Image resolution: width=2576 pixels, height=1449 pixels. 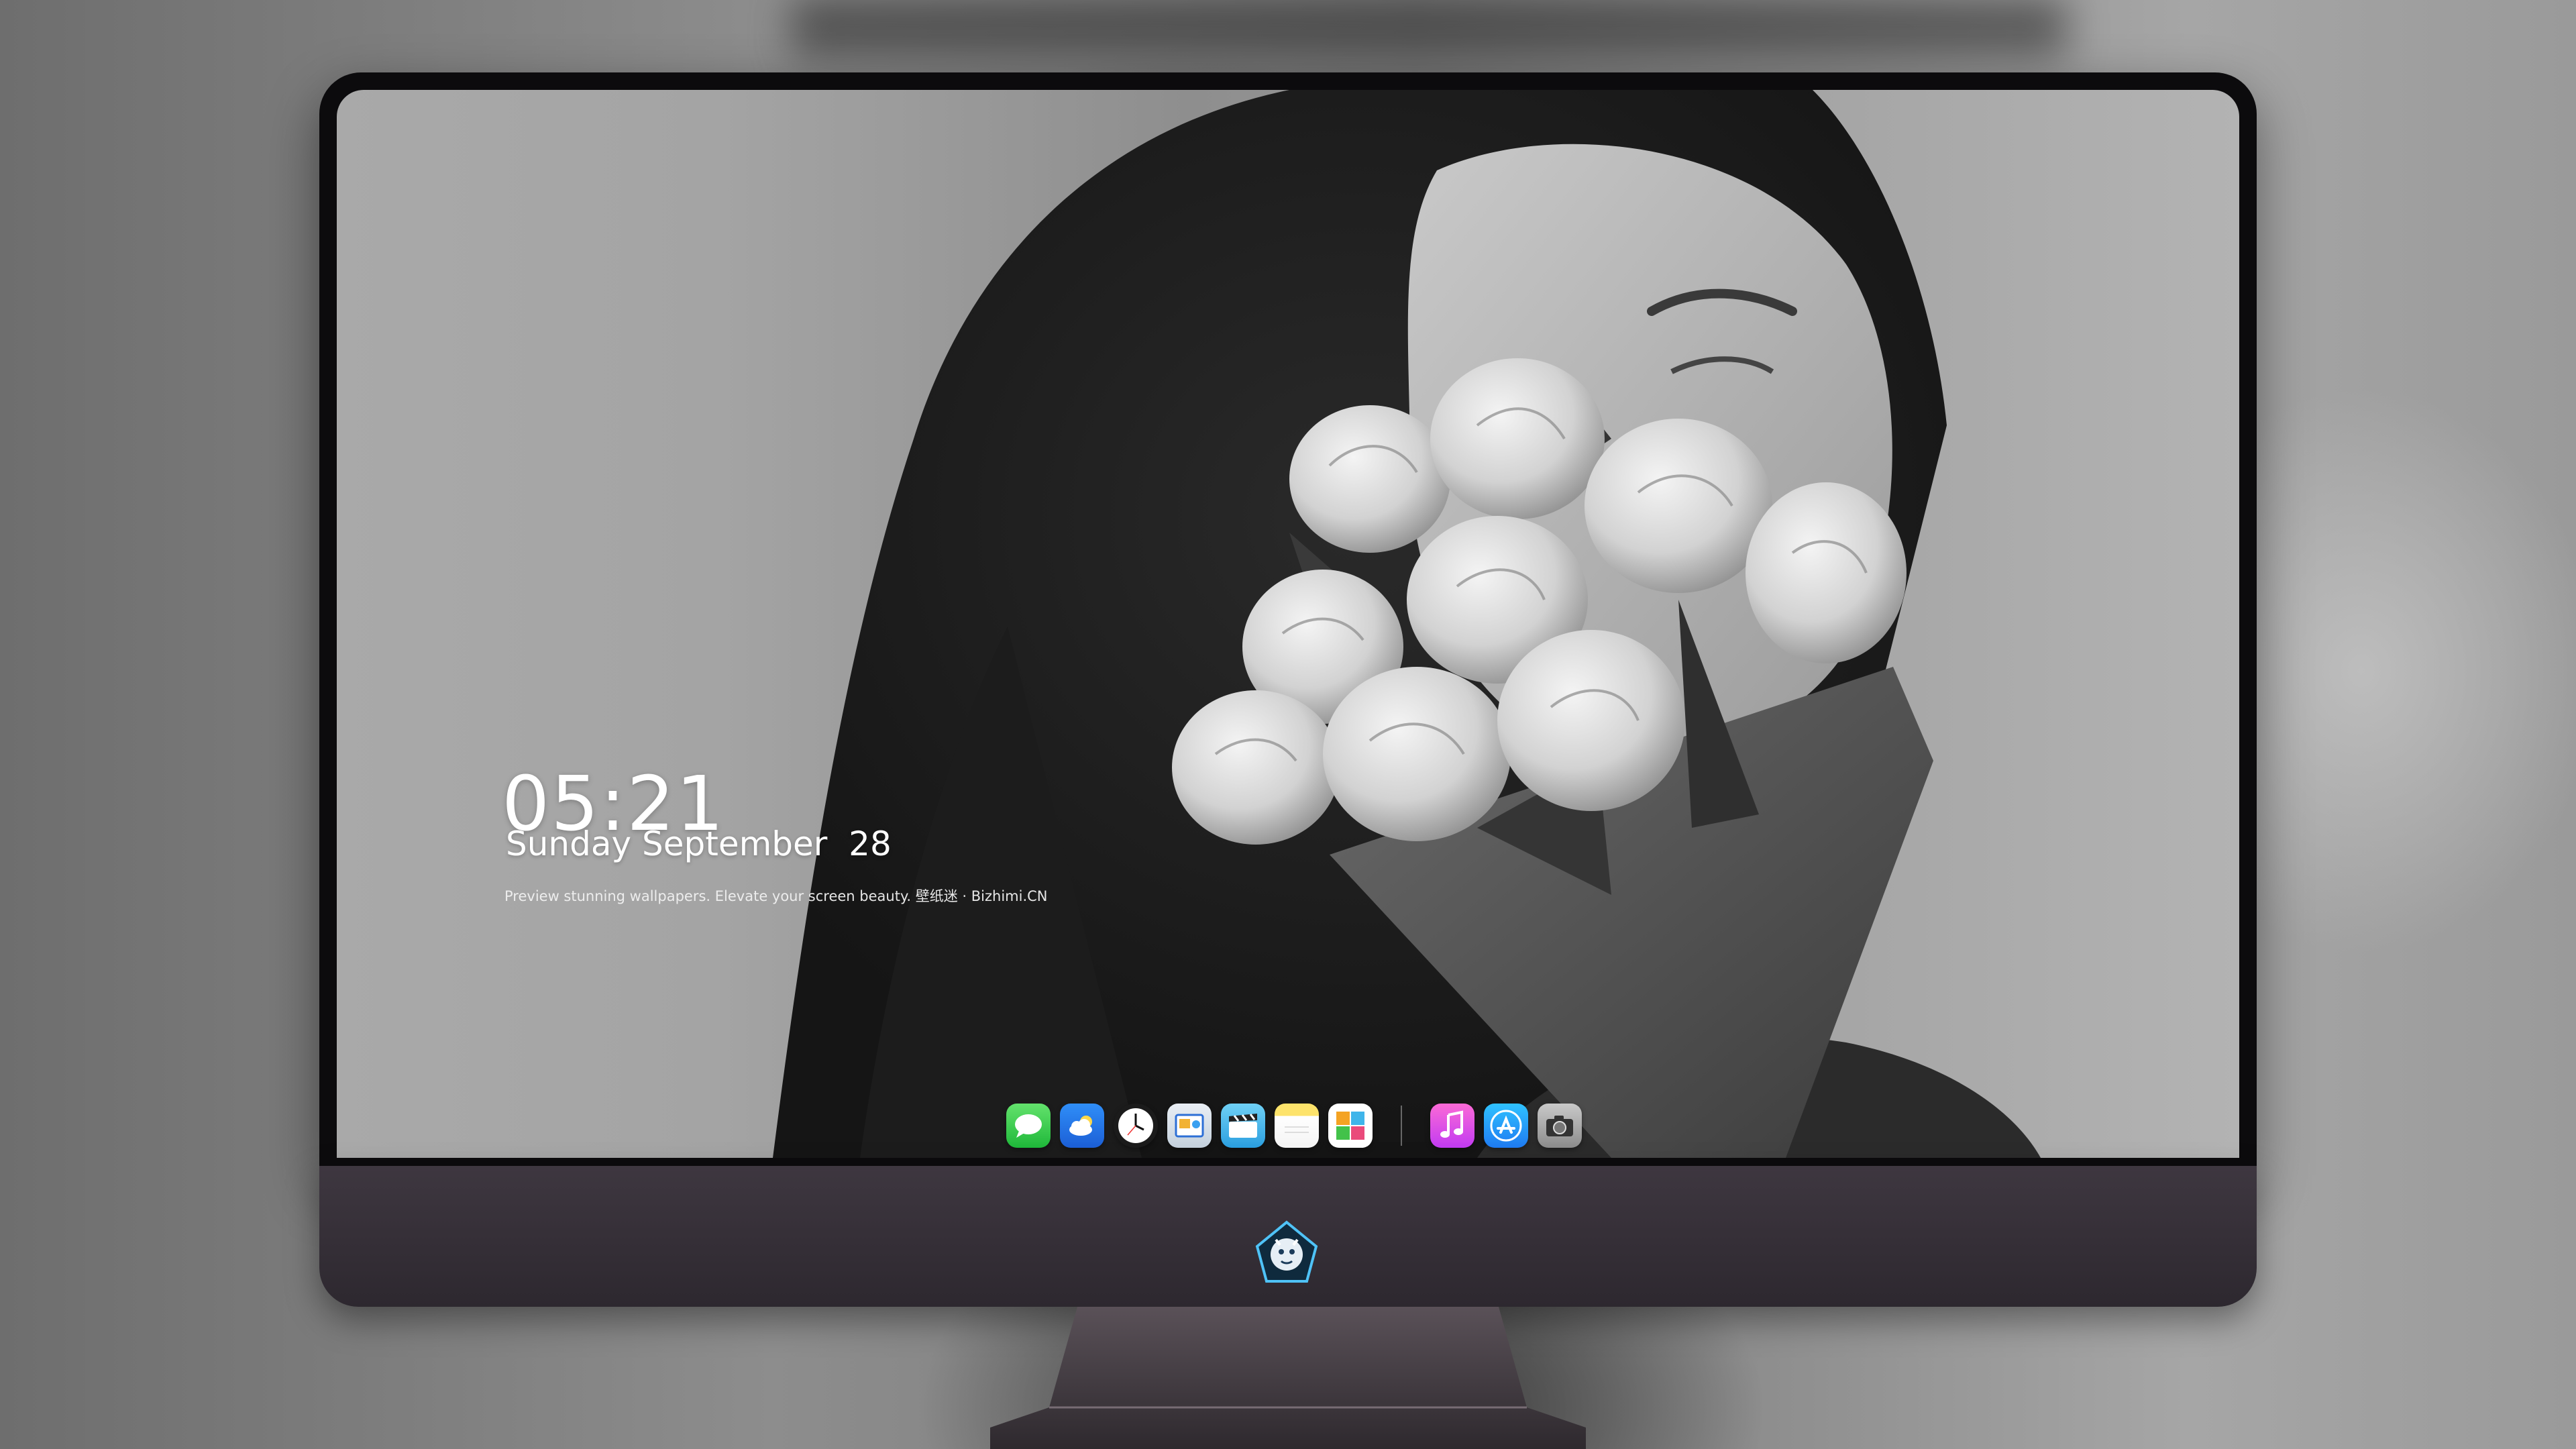 I want to click on photos-icon, so click(x=1350, y=1126).